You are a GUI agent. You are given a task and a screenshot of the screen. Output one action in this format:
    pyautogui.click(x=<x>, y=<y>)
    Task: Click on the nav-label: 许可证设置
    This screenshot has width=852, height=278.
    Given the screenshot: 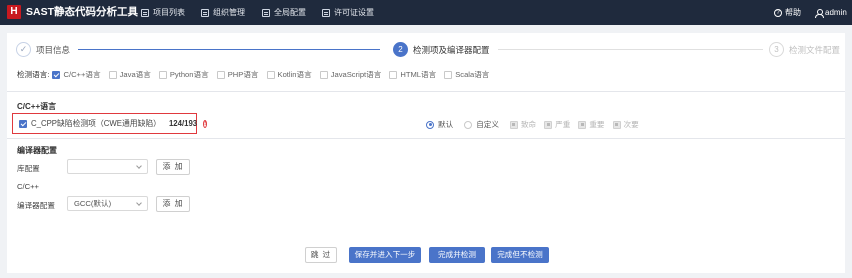 What is the action you would take?
    pyautogui.click(x=354, y=12)
    